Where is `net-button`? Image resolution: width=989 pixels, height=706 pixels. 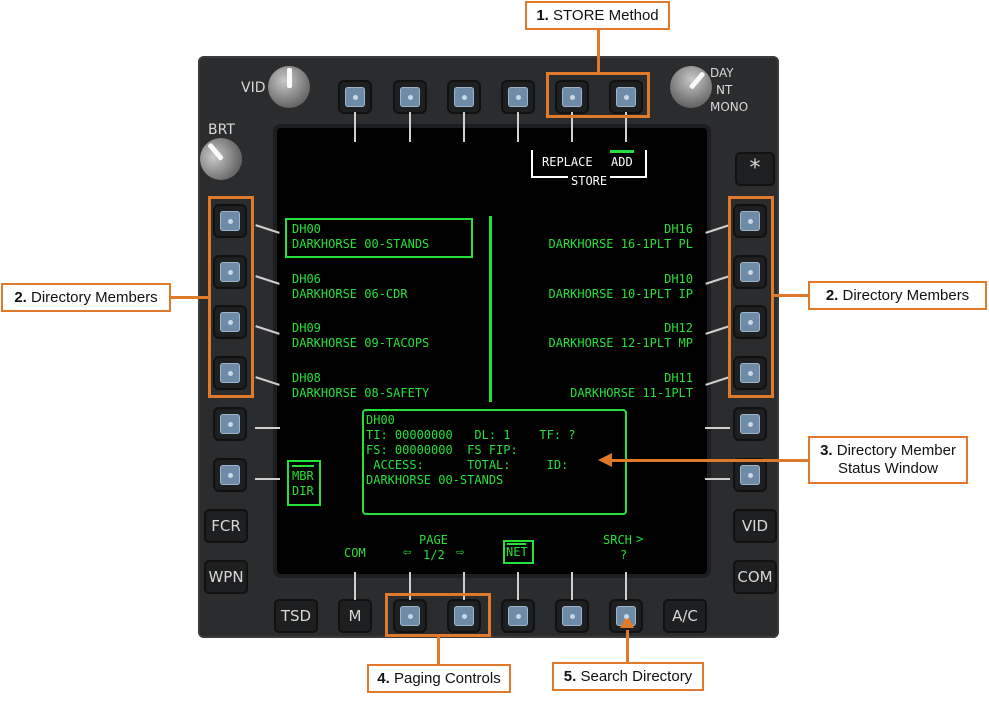 net-button is located at coordinates (518, 616).